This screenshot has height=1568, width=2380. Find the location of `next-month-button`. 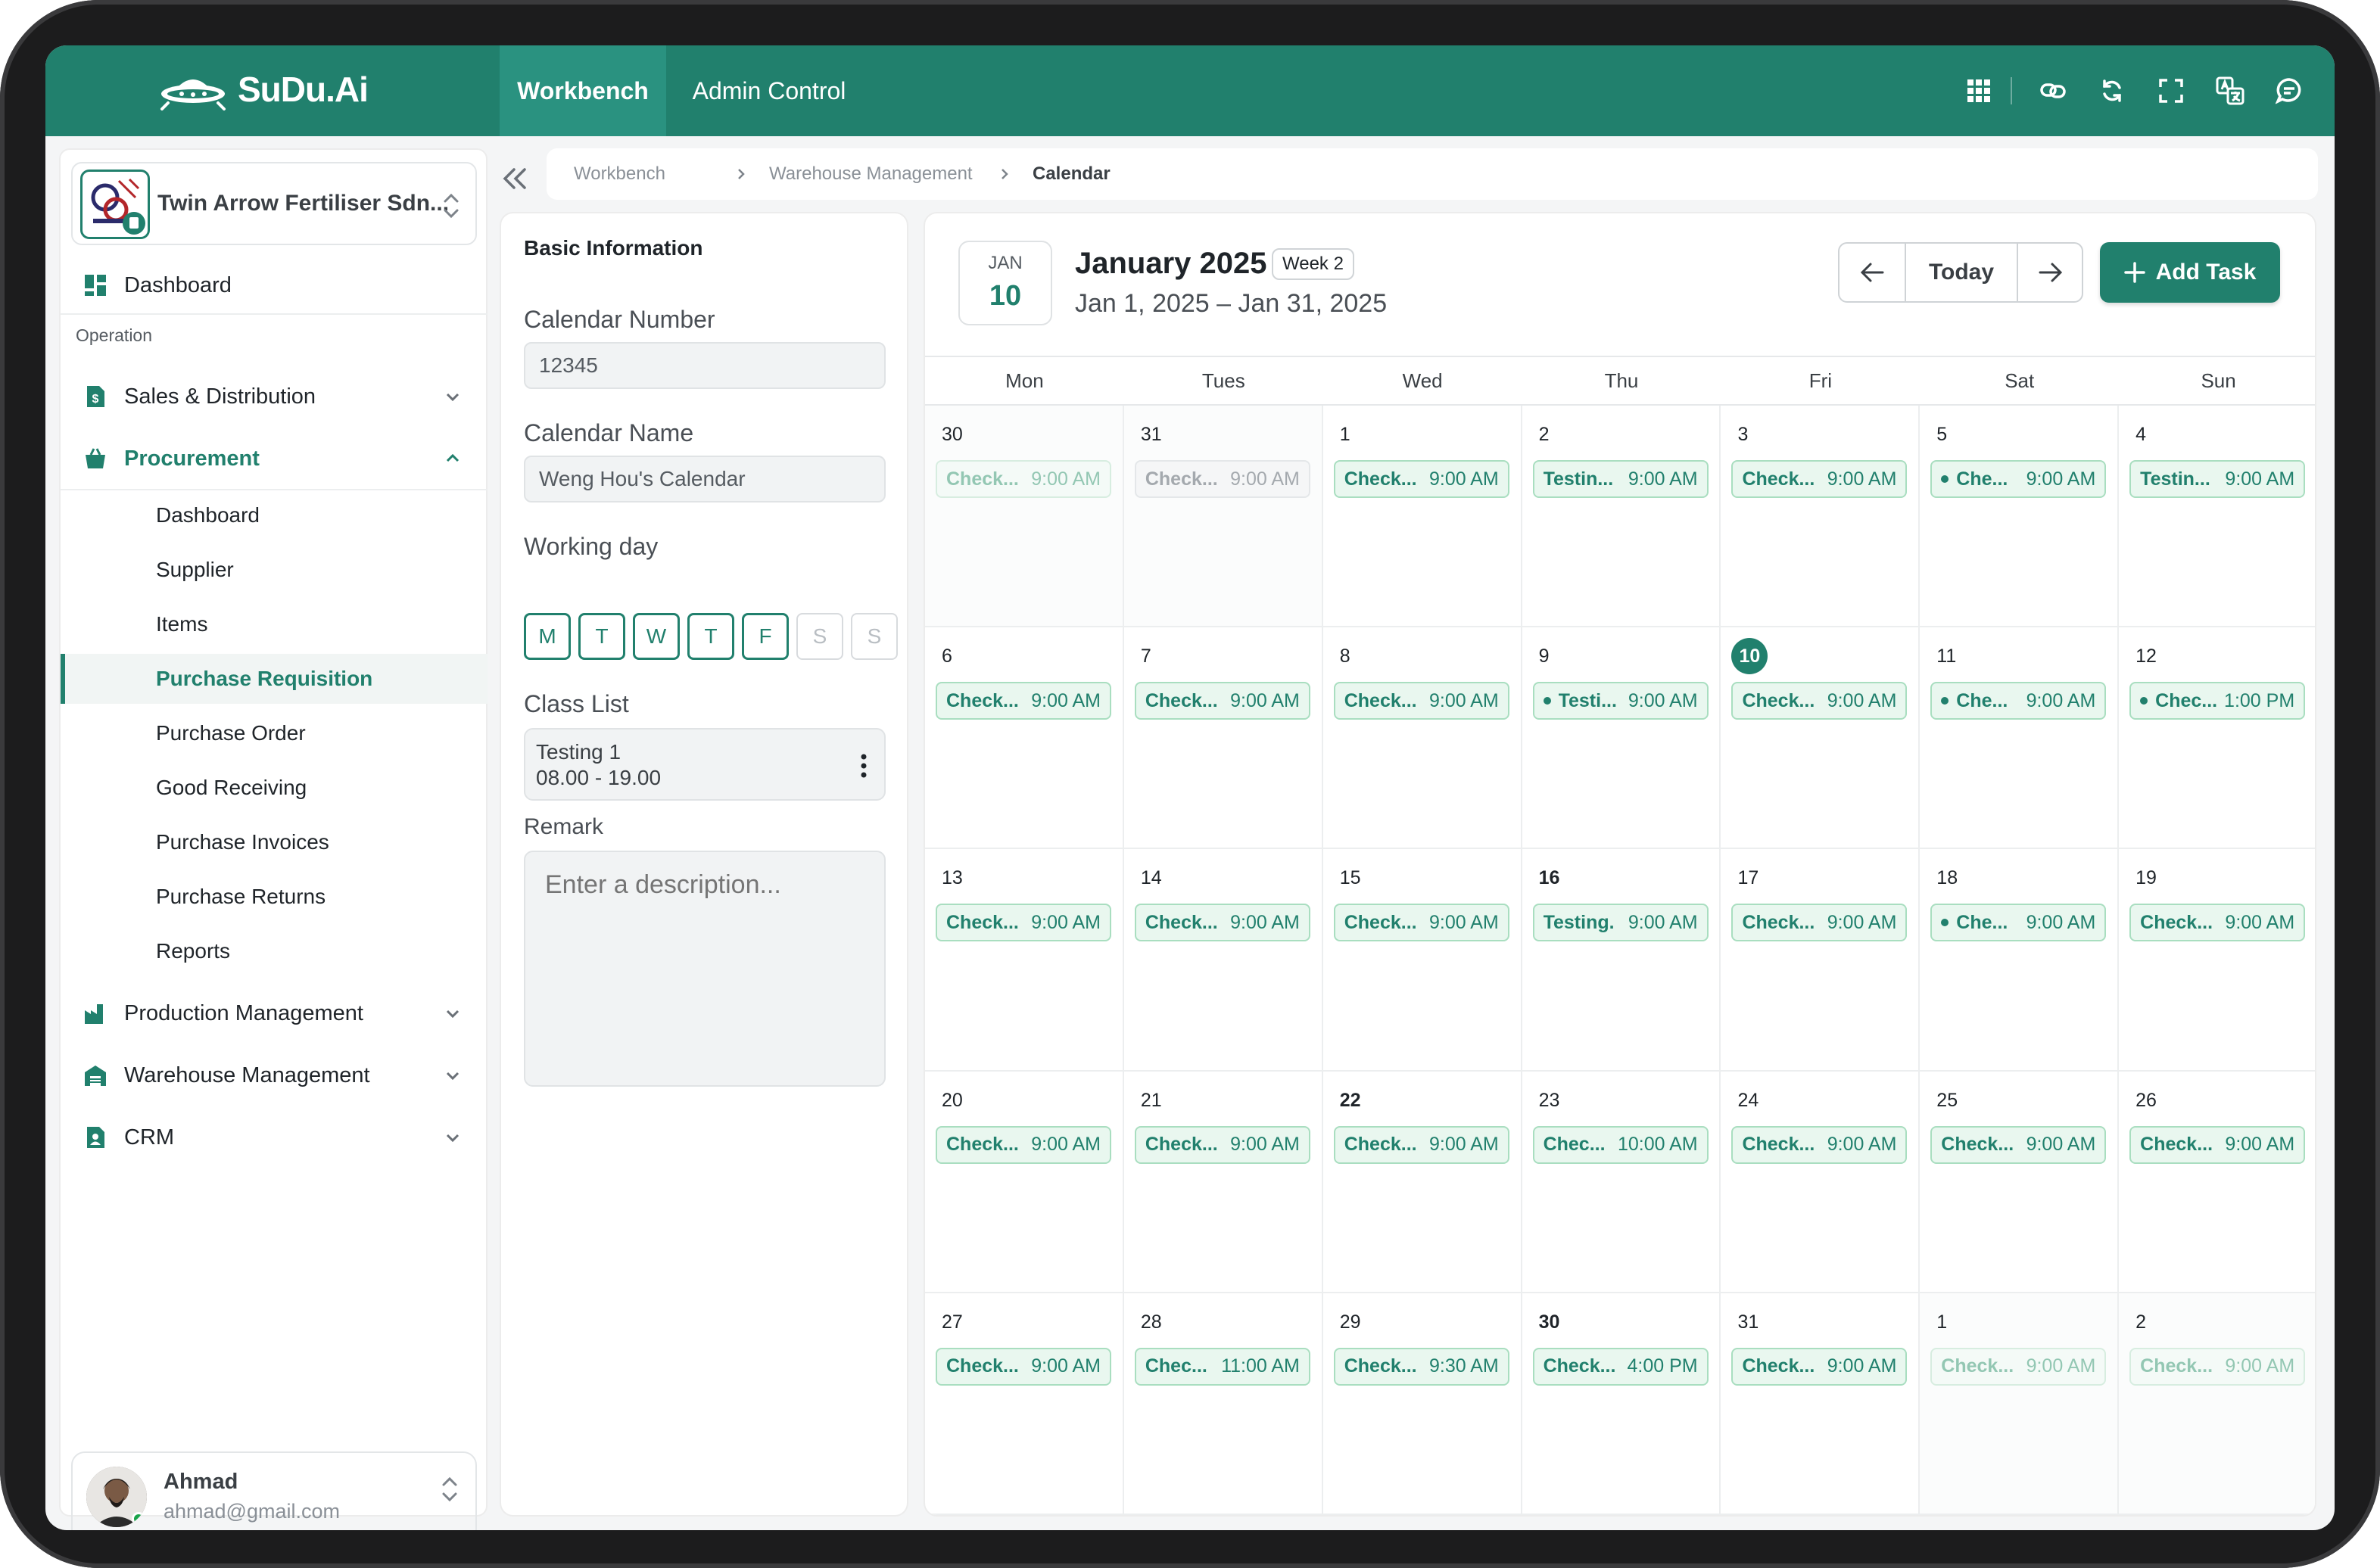

next-month-button is located at coordinates (2050, 272).